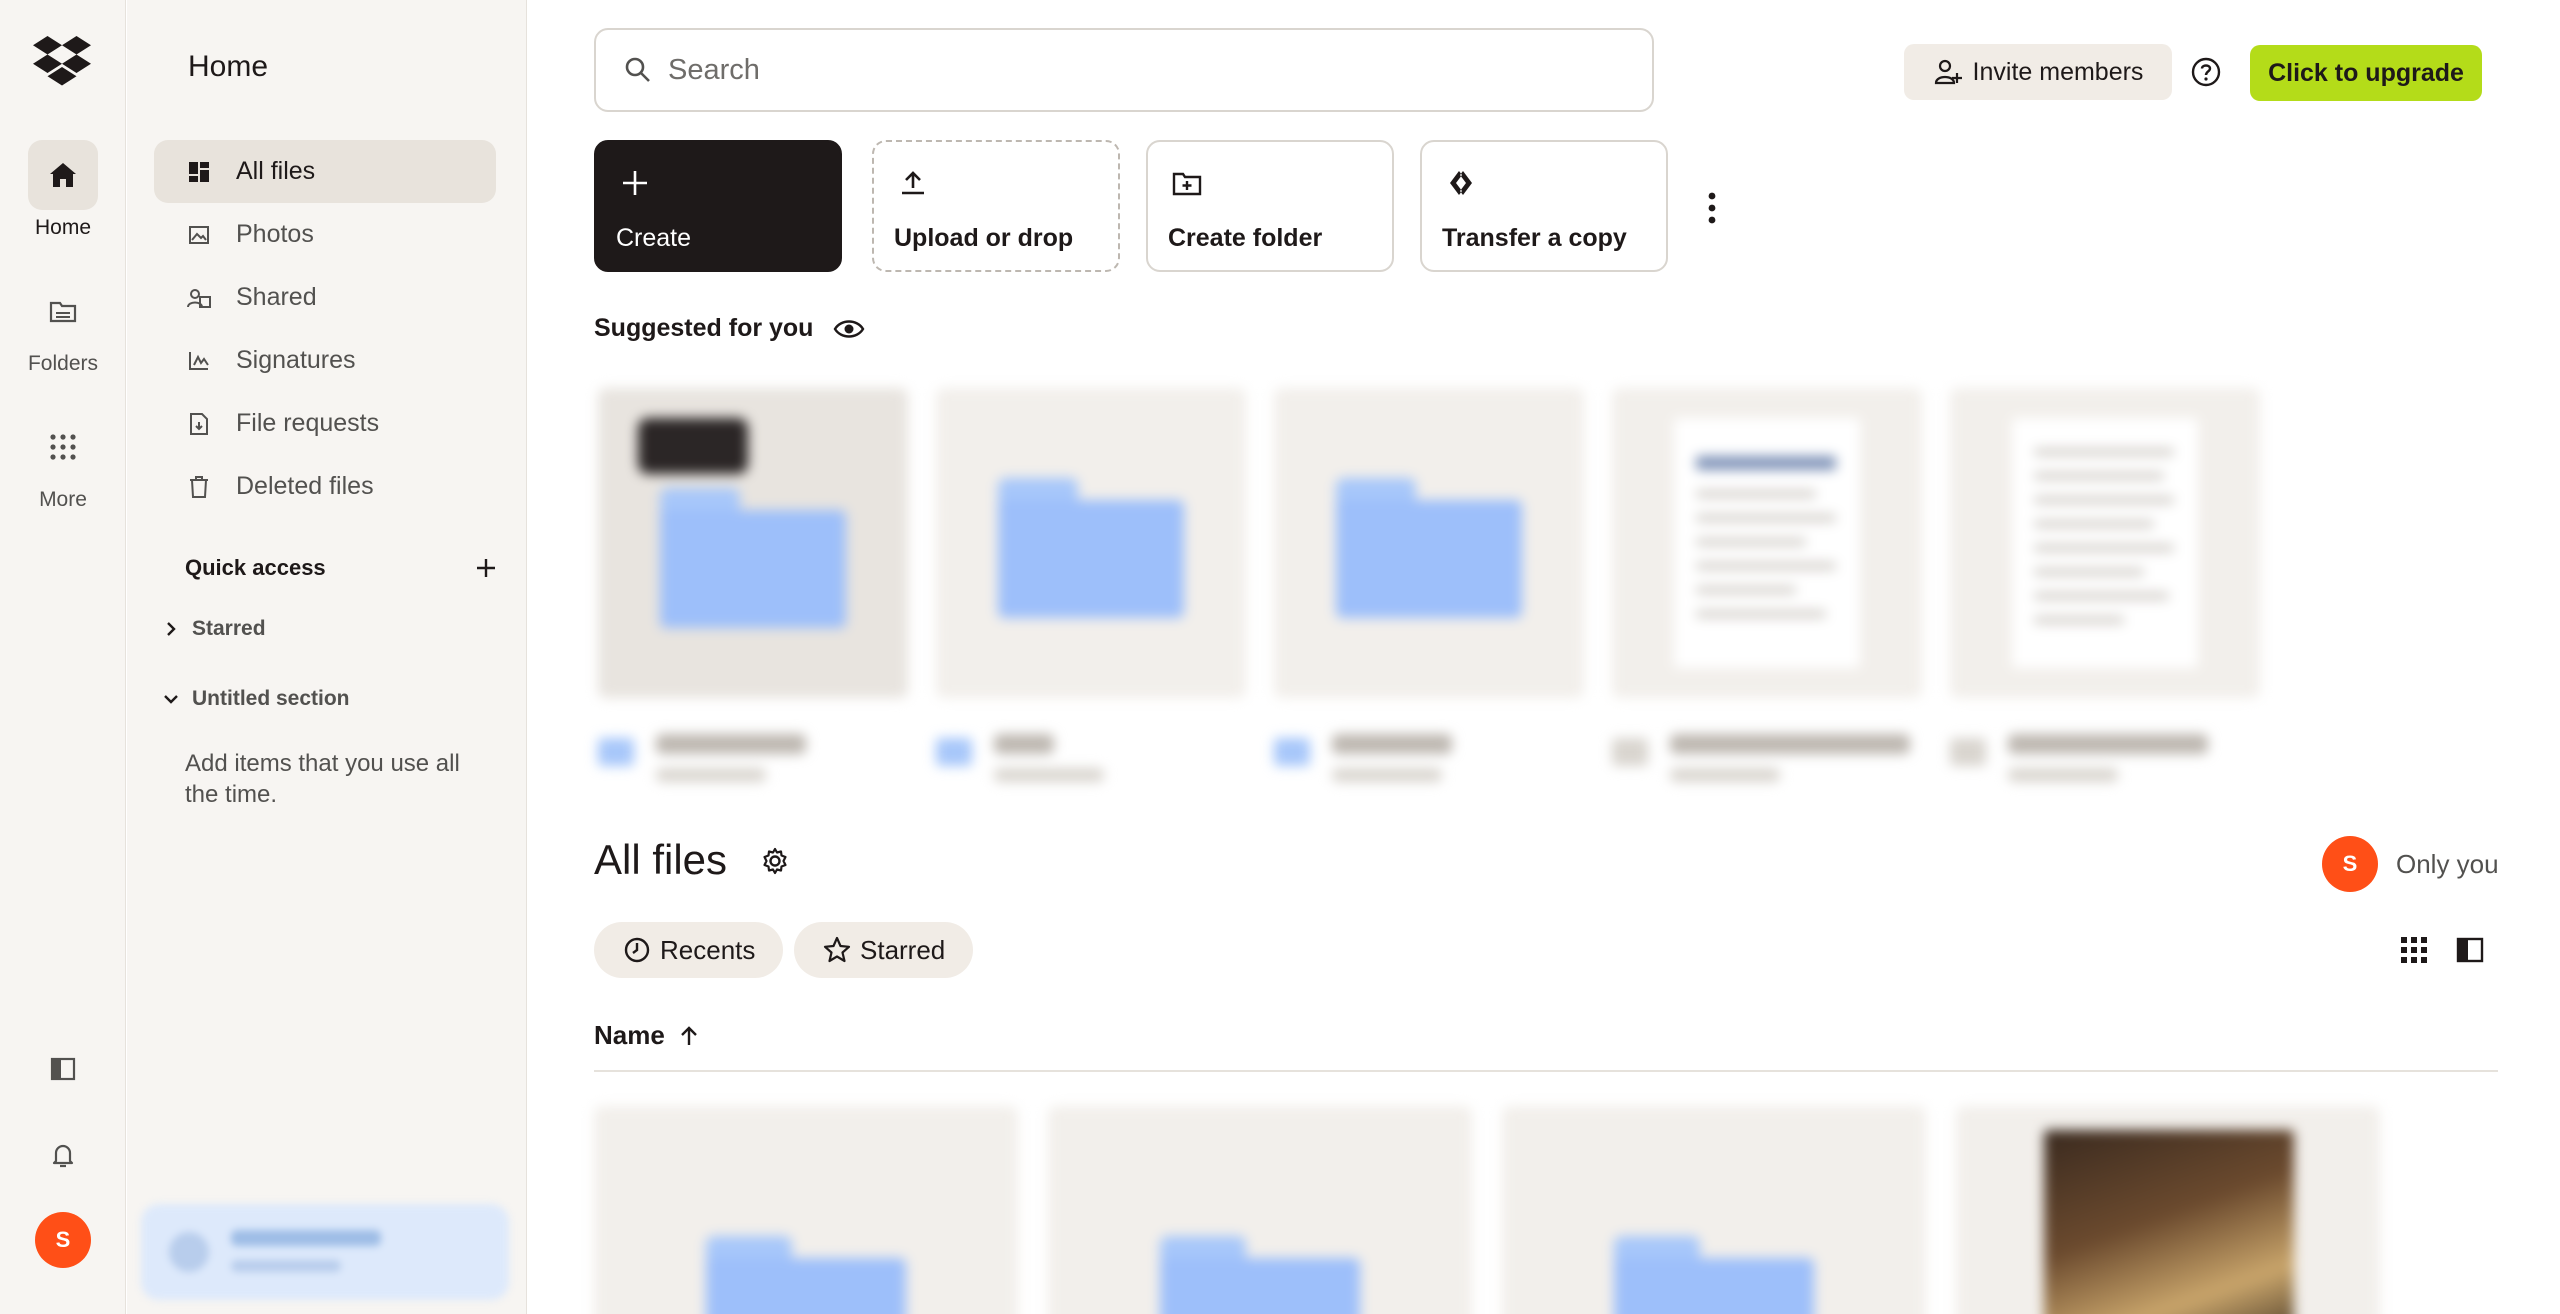 The height and width of the screenshot is (1314, 2560). What do you see at coordinates (199, 172) in the screenshot?
I see `all-files-icon` at bounding box center [199, 172].